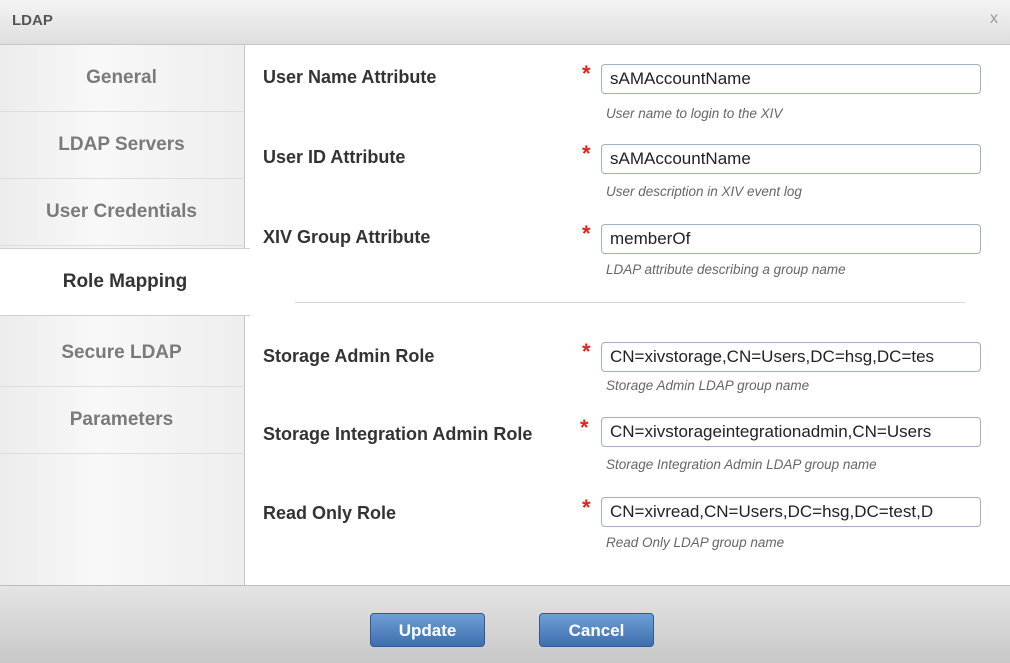 This screenshot has width=1010, height=663. I want to click on dialog-footer: Update Cancel, so click(505, 624).